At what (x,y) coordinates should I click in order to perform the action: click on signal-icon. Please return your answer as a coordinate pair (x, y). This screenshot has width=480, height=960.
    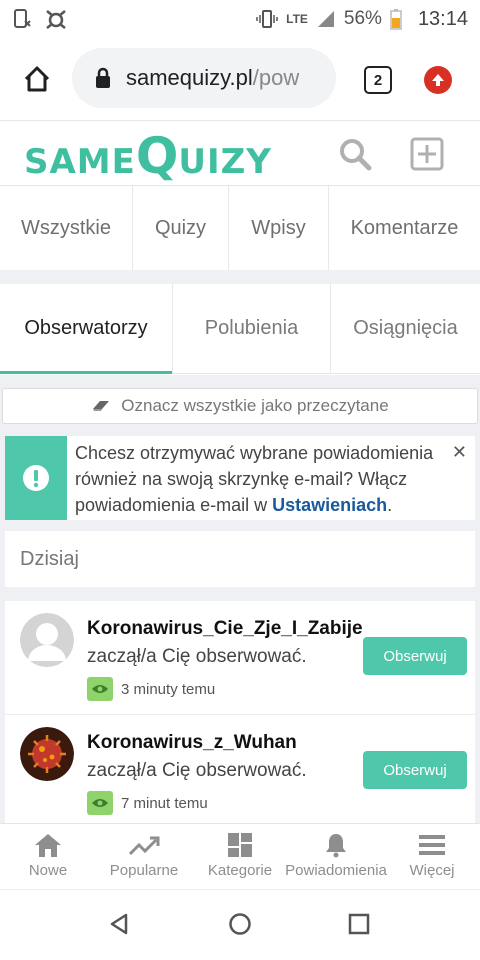
    Looking at the image, I should click on (325, 19).